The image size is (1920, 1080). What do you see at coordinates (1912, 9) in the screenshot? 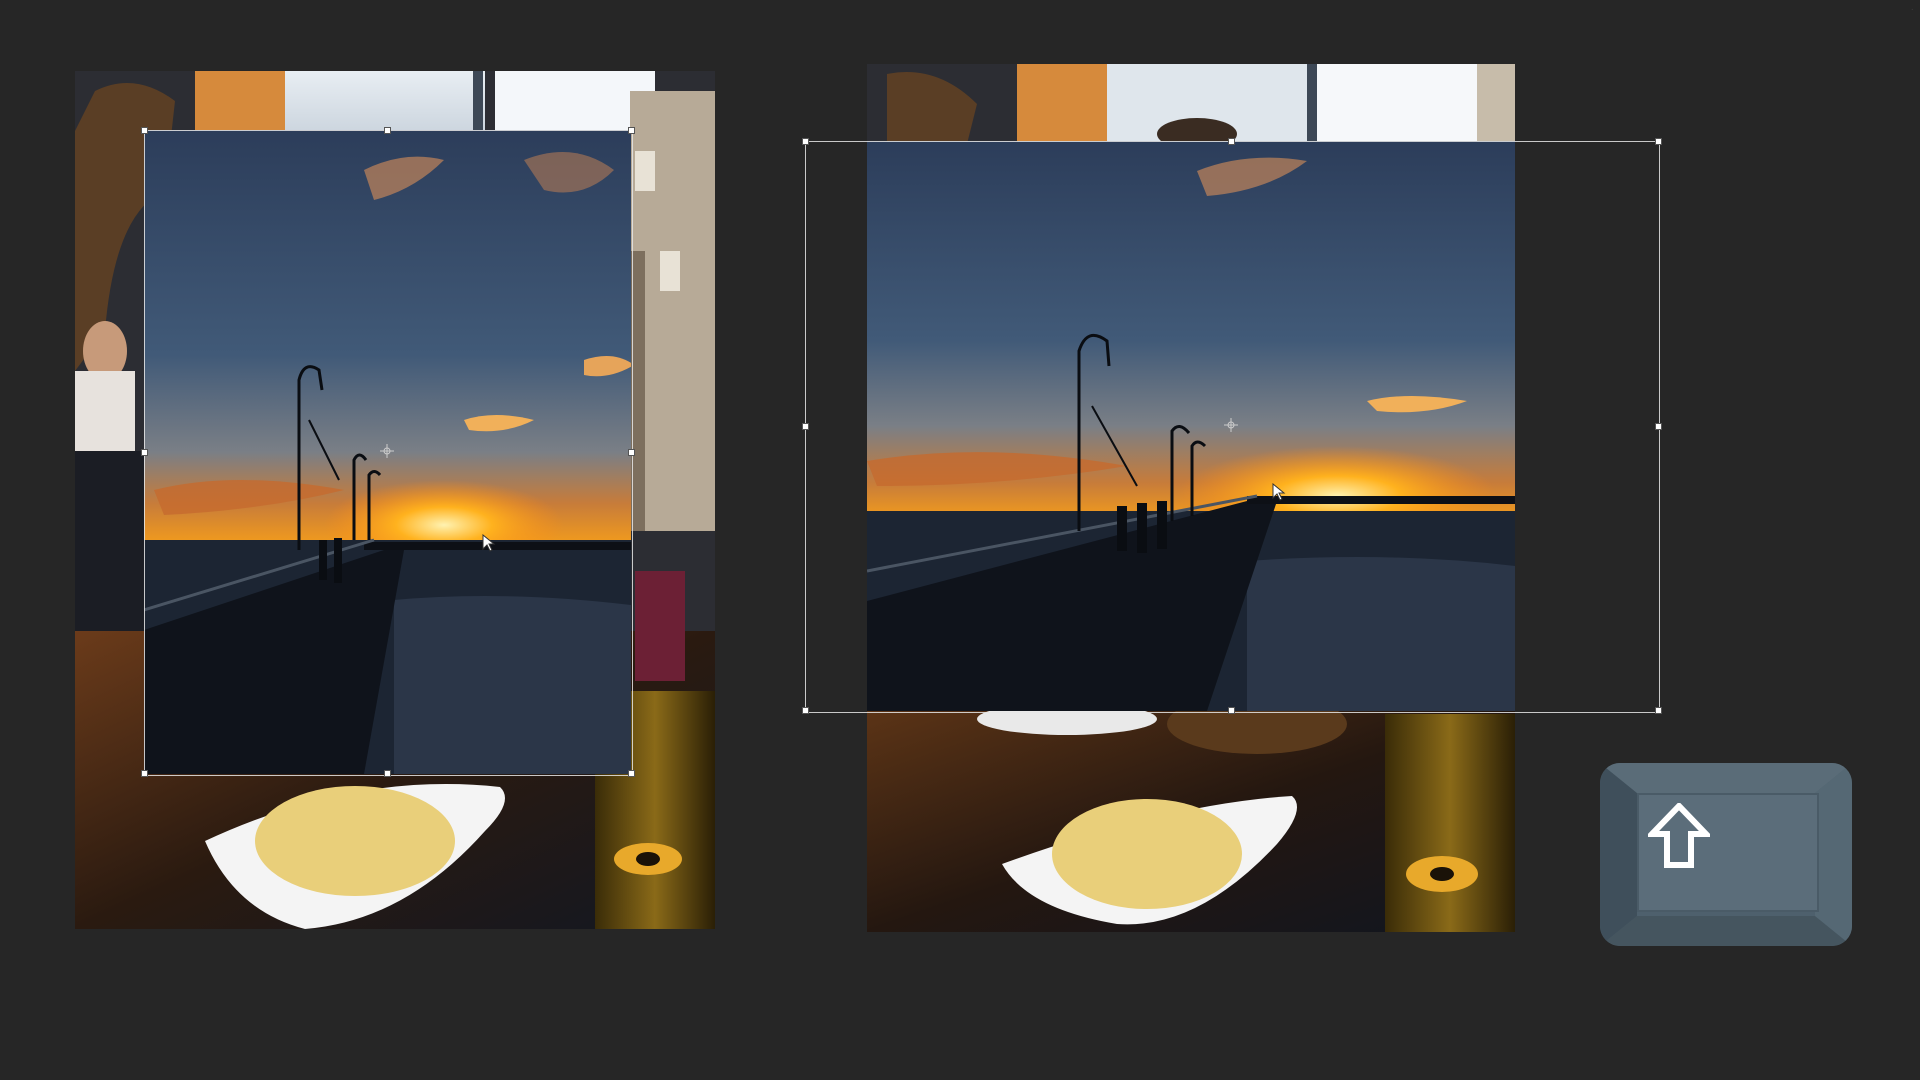
I see `window-corner-mark: ·` at bounding box center [1912, 9].